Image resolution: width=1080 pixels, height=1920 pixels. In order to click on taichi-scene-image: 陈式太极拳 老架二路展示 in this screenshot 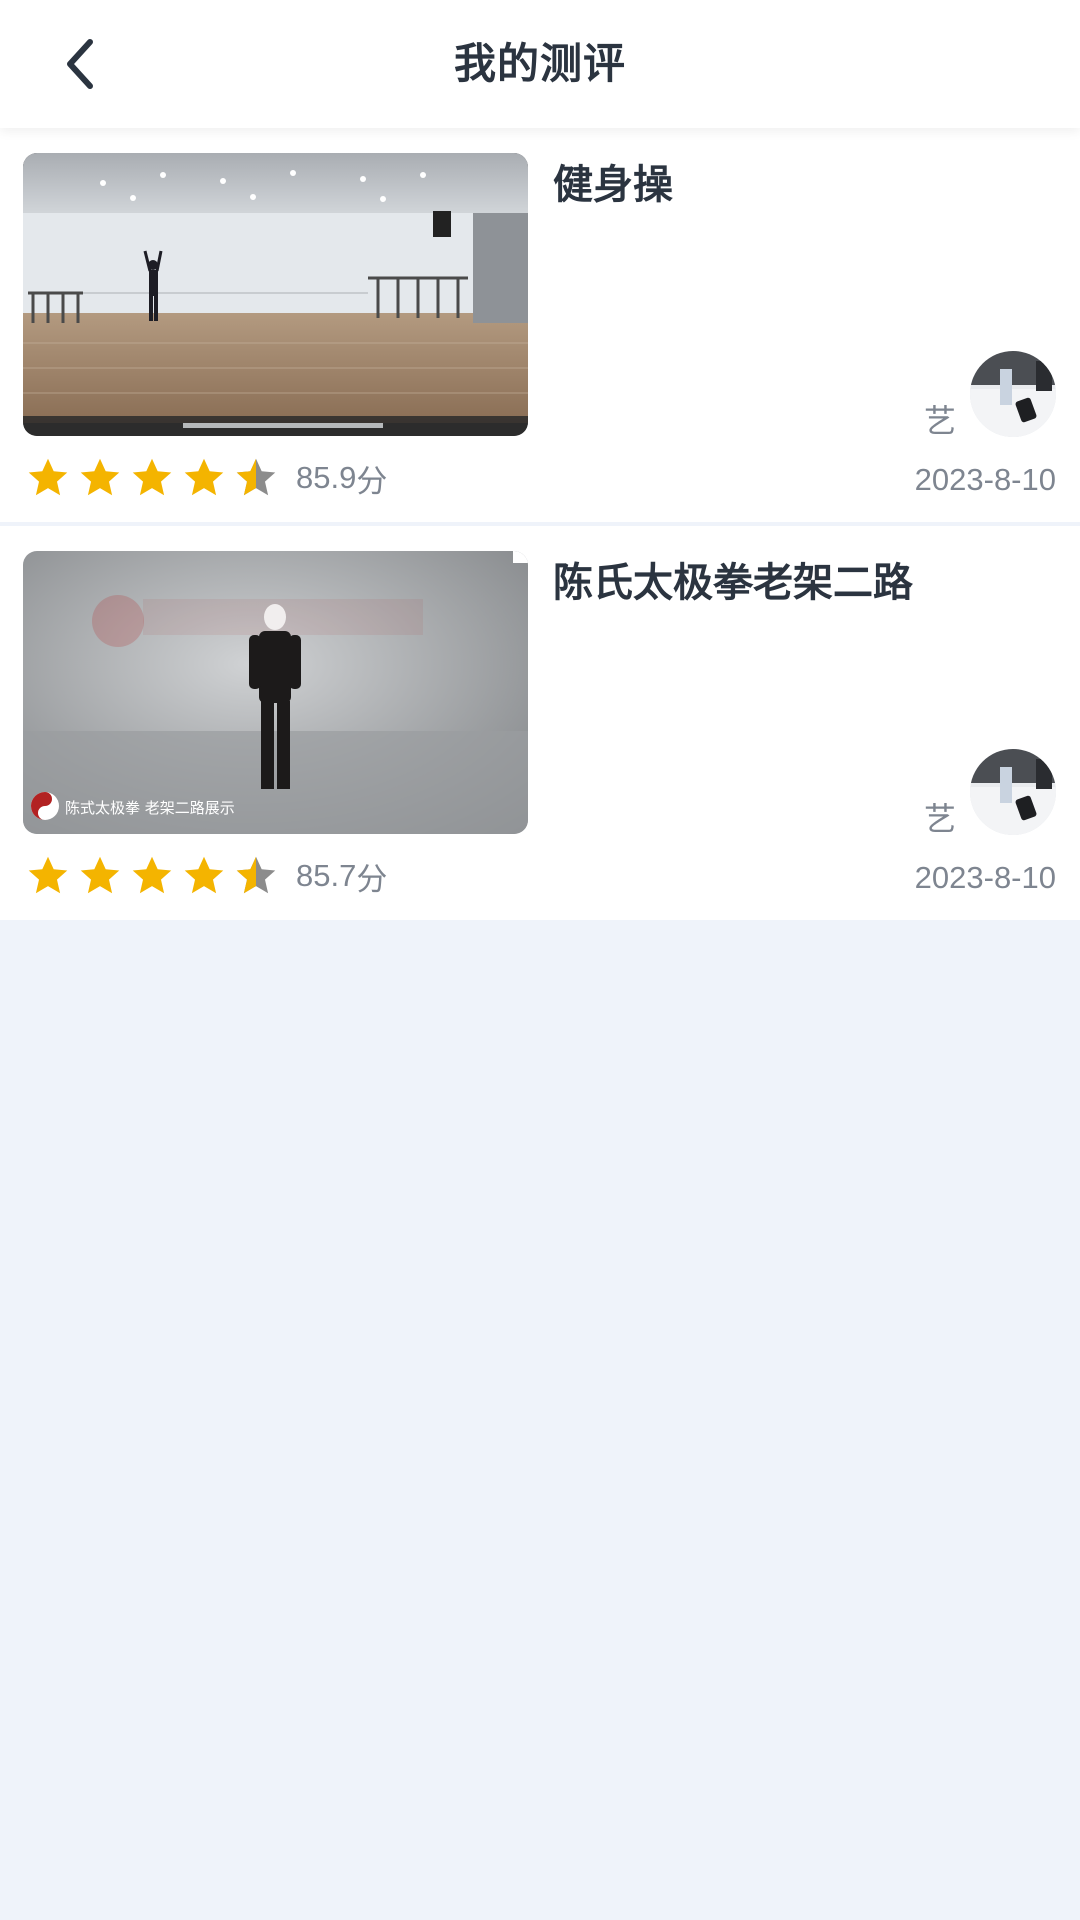, I will do `click(275, 692)`.